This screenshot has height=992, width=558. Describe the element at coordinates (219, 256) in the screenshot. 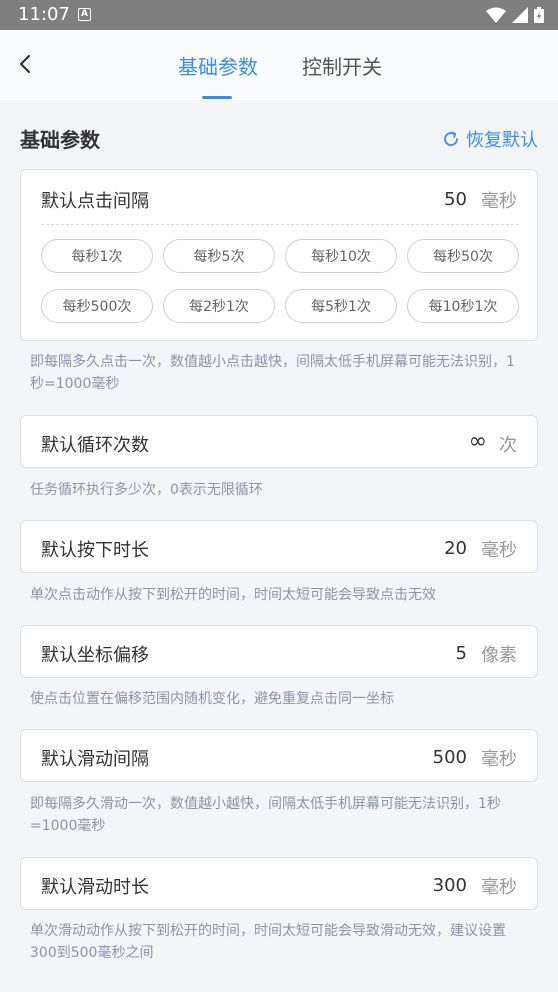

I see `preset-chip: 每秒5次` at that location.